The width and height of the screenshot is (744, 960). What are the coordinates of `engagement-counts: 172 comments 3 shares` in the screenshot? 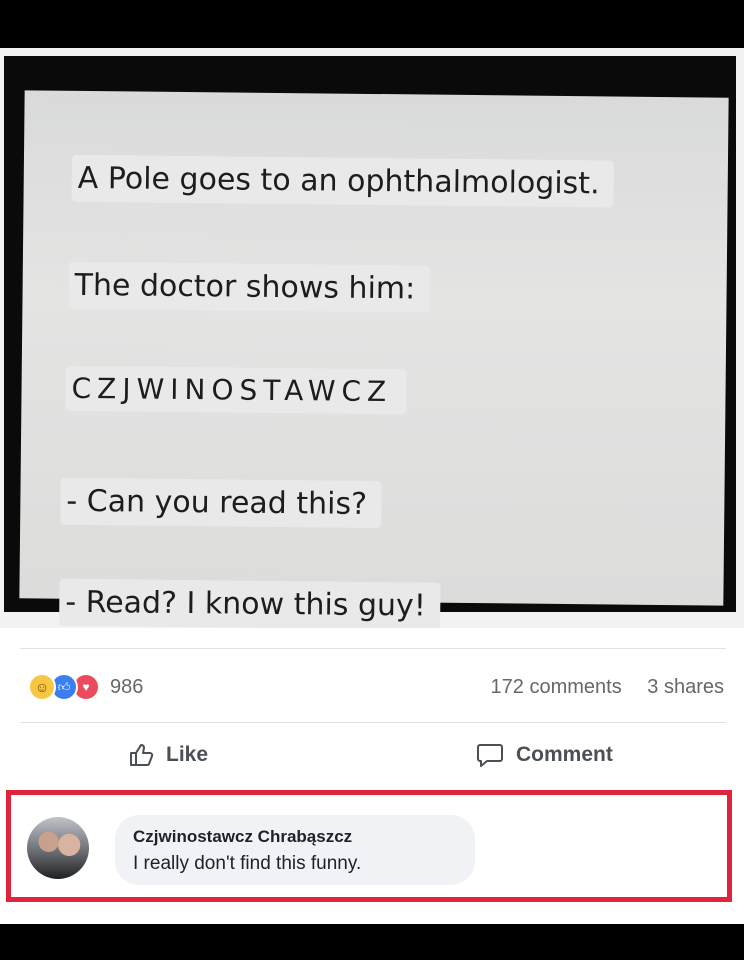 It's located at (607, 687).